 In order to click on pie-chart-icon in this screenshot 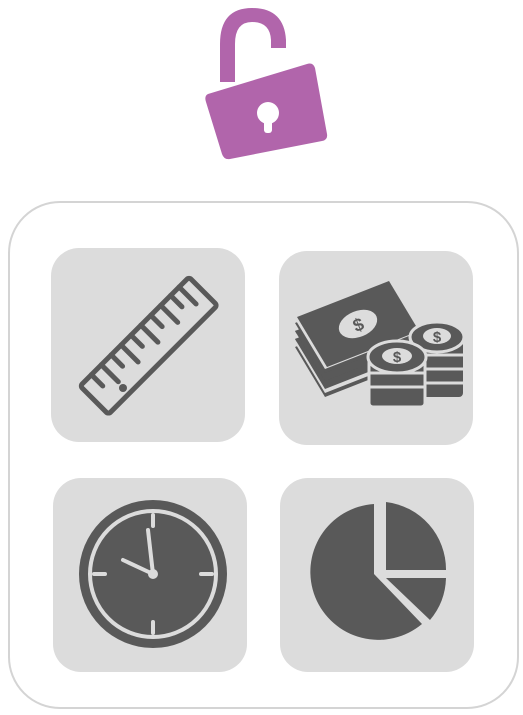, I will do `click(378, 571)`.